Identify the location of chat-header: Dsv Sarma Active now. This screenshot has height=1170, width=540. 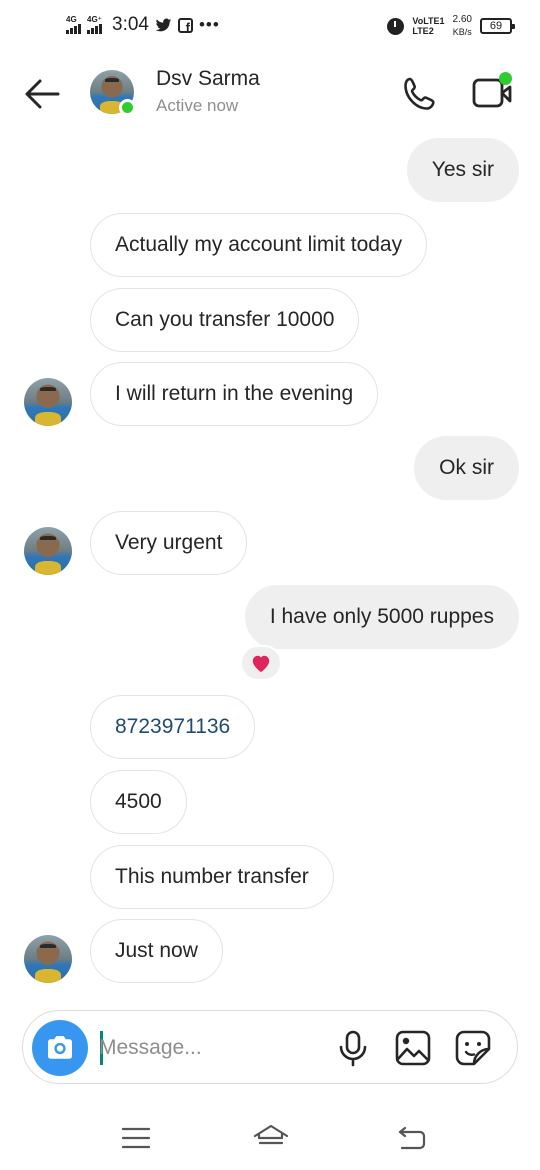
(270, 95).